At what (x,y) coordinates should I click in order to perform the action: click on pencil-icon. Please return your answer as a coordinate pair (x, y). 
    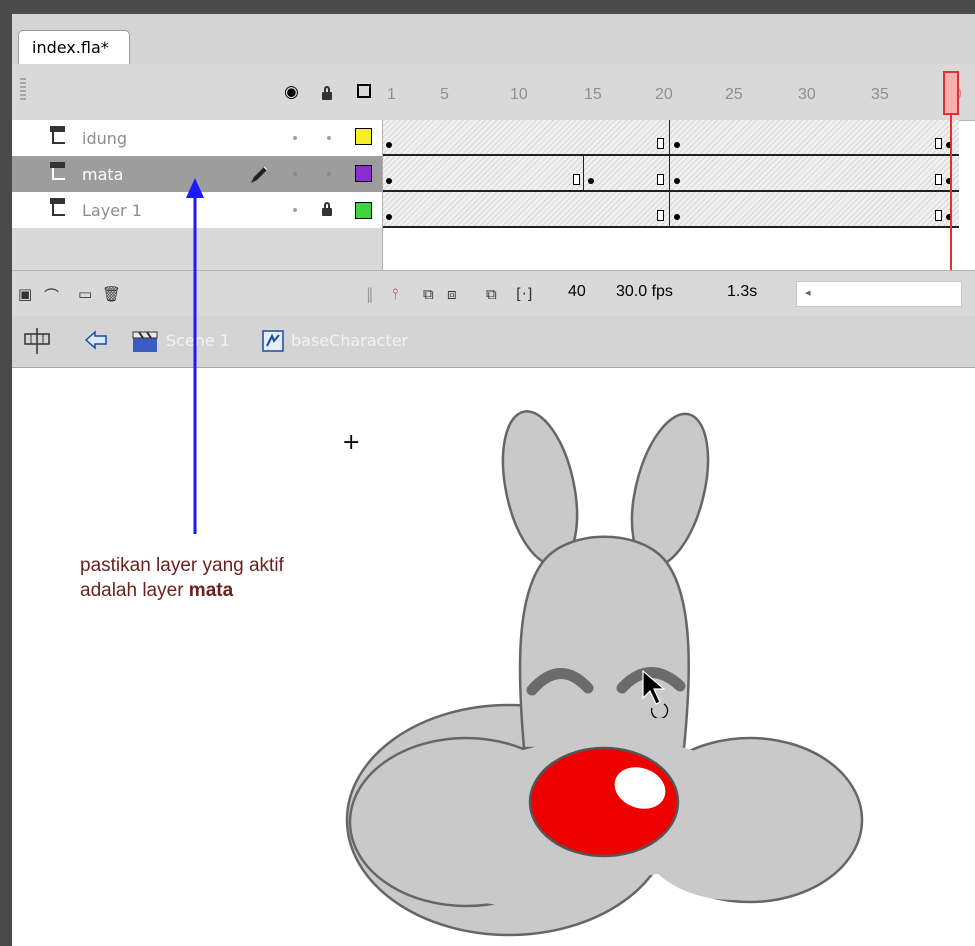
    Looking at the image, I should click on (259, 174).